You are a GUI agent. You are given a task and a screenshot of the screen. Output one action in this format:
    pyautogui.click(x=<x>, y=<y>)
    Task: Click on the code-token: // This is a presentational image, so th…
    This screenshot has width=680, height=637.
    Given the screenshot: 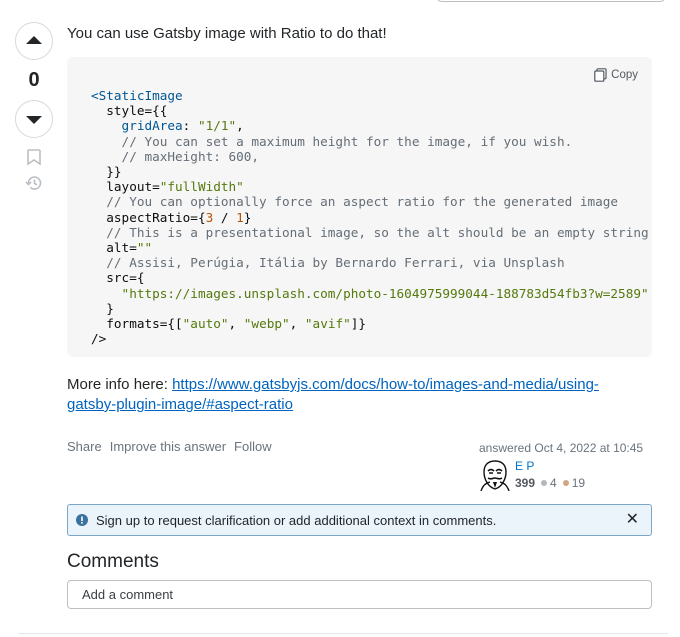 What is the action you would take?
    pyautogui.click(x=370, y=232)
    